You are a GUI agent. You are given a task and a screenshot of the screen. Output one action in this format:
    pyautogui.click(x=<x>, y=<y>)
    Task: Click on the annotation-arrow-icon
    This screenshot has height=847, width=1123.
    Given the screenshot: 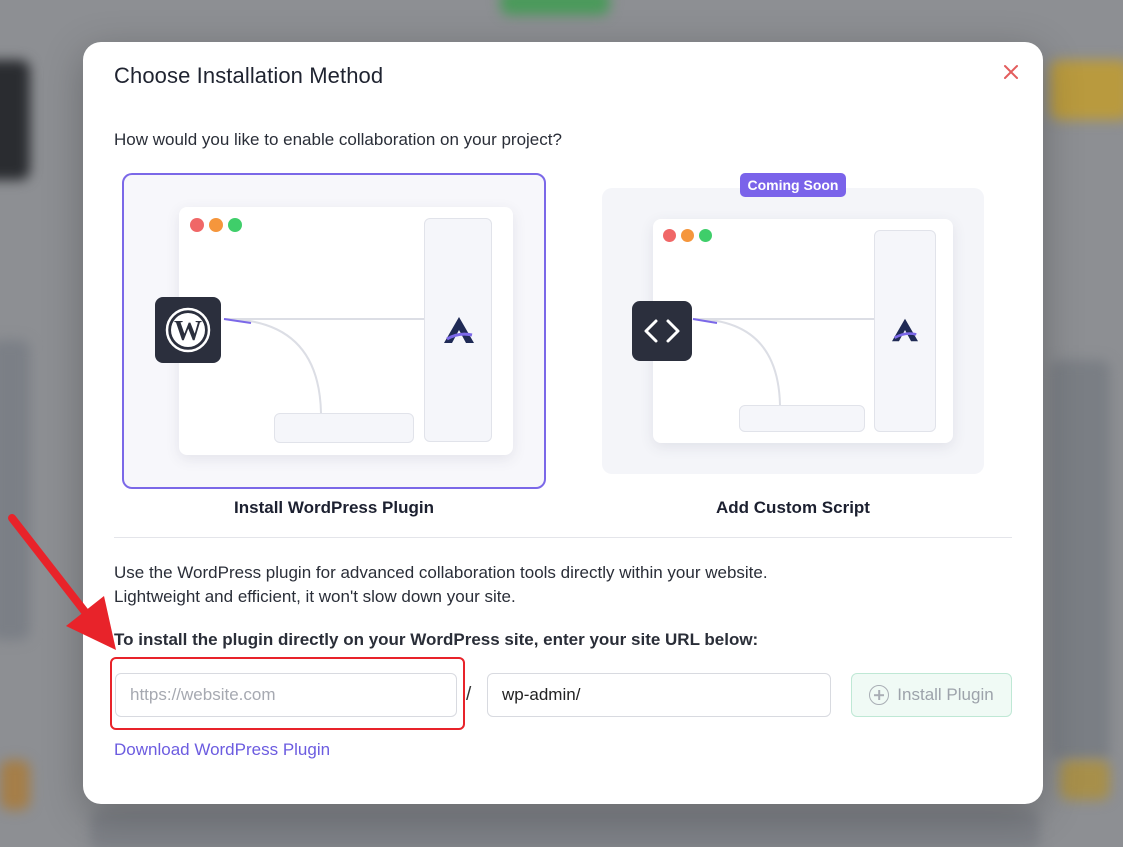 What is the action you would take?
    pyautogui.click(x=62, y=582)
    